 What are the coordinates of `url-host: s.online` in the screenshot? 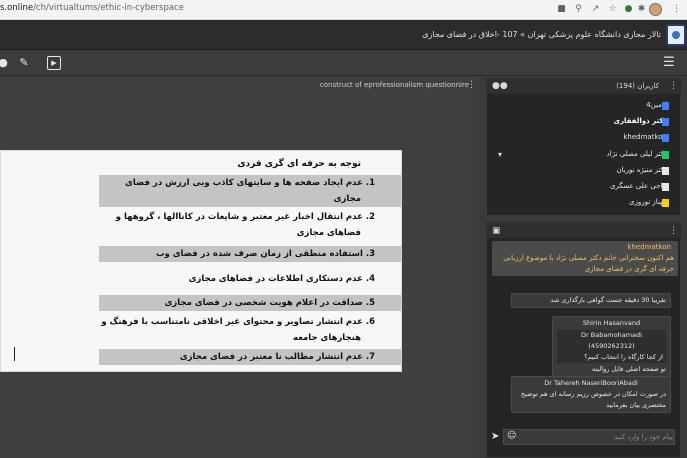 It's located at (17, 8).